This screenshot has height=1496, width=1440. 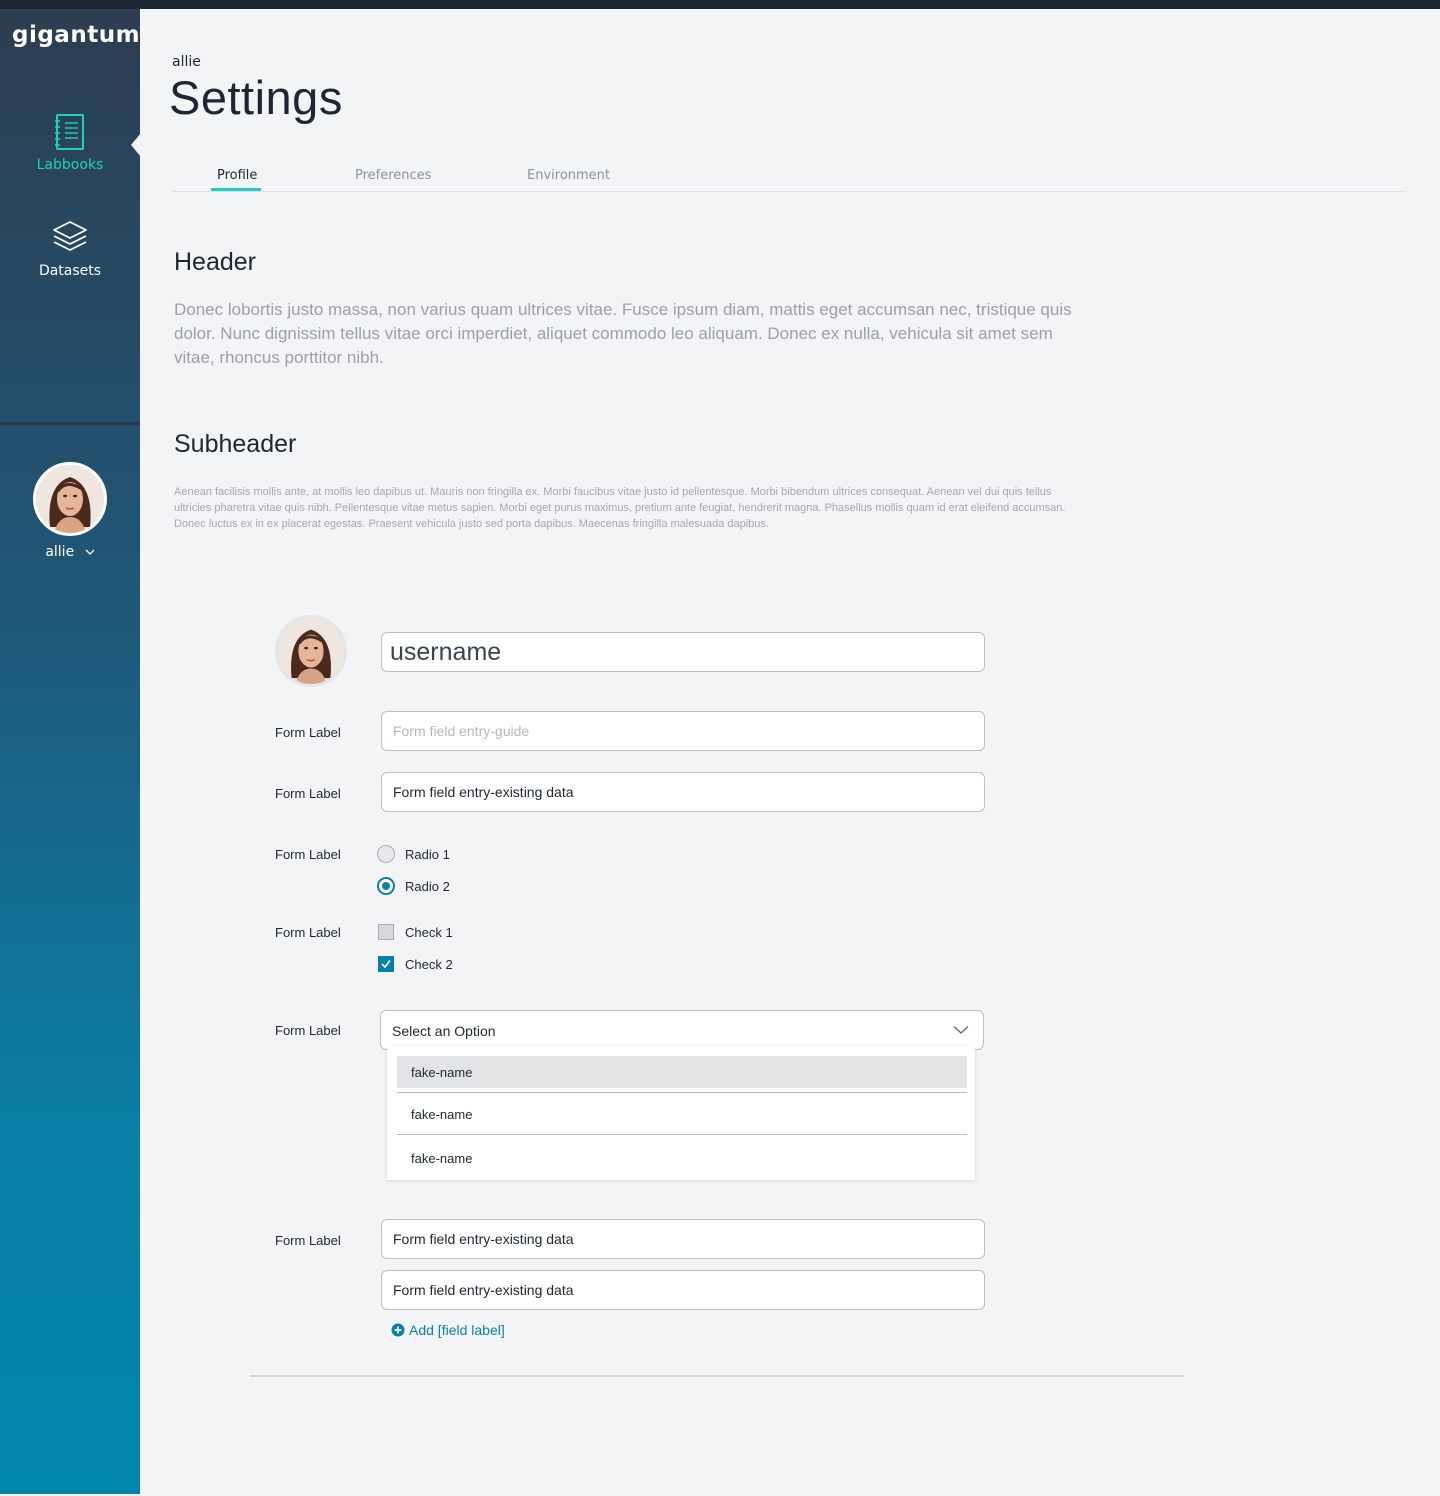 I want to click on sidebar-item-datasets: Datasets, so click(x=70, y=249).